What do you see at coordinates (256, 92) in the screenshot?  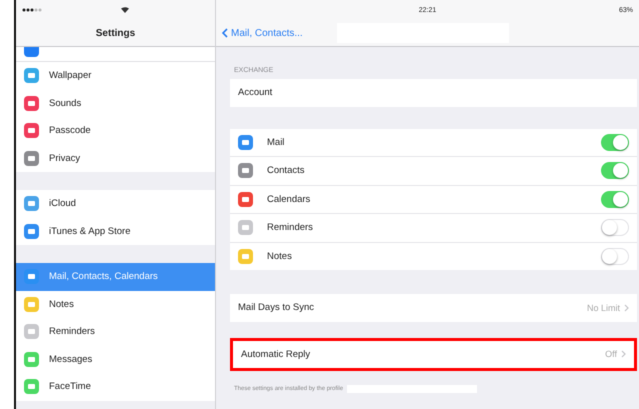 I see `row-label: Account` at bounding box center [256, 92].